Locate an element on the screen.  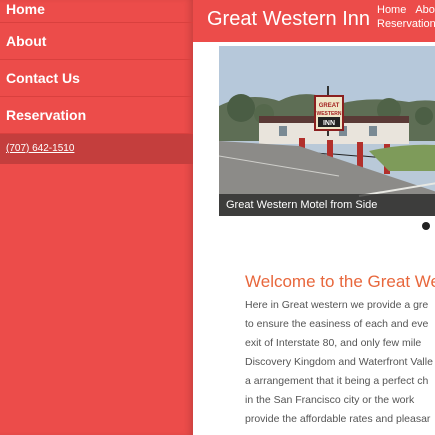
paragraph-line: Here in Great western we provide a gre is located at coordinates (337, 305).